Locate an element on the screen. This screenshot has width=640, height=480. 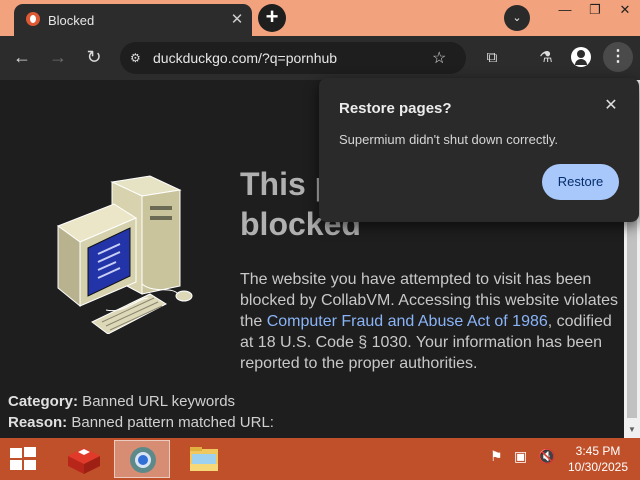
folder-icon is located at coordinates (204, 459).